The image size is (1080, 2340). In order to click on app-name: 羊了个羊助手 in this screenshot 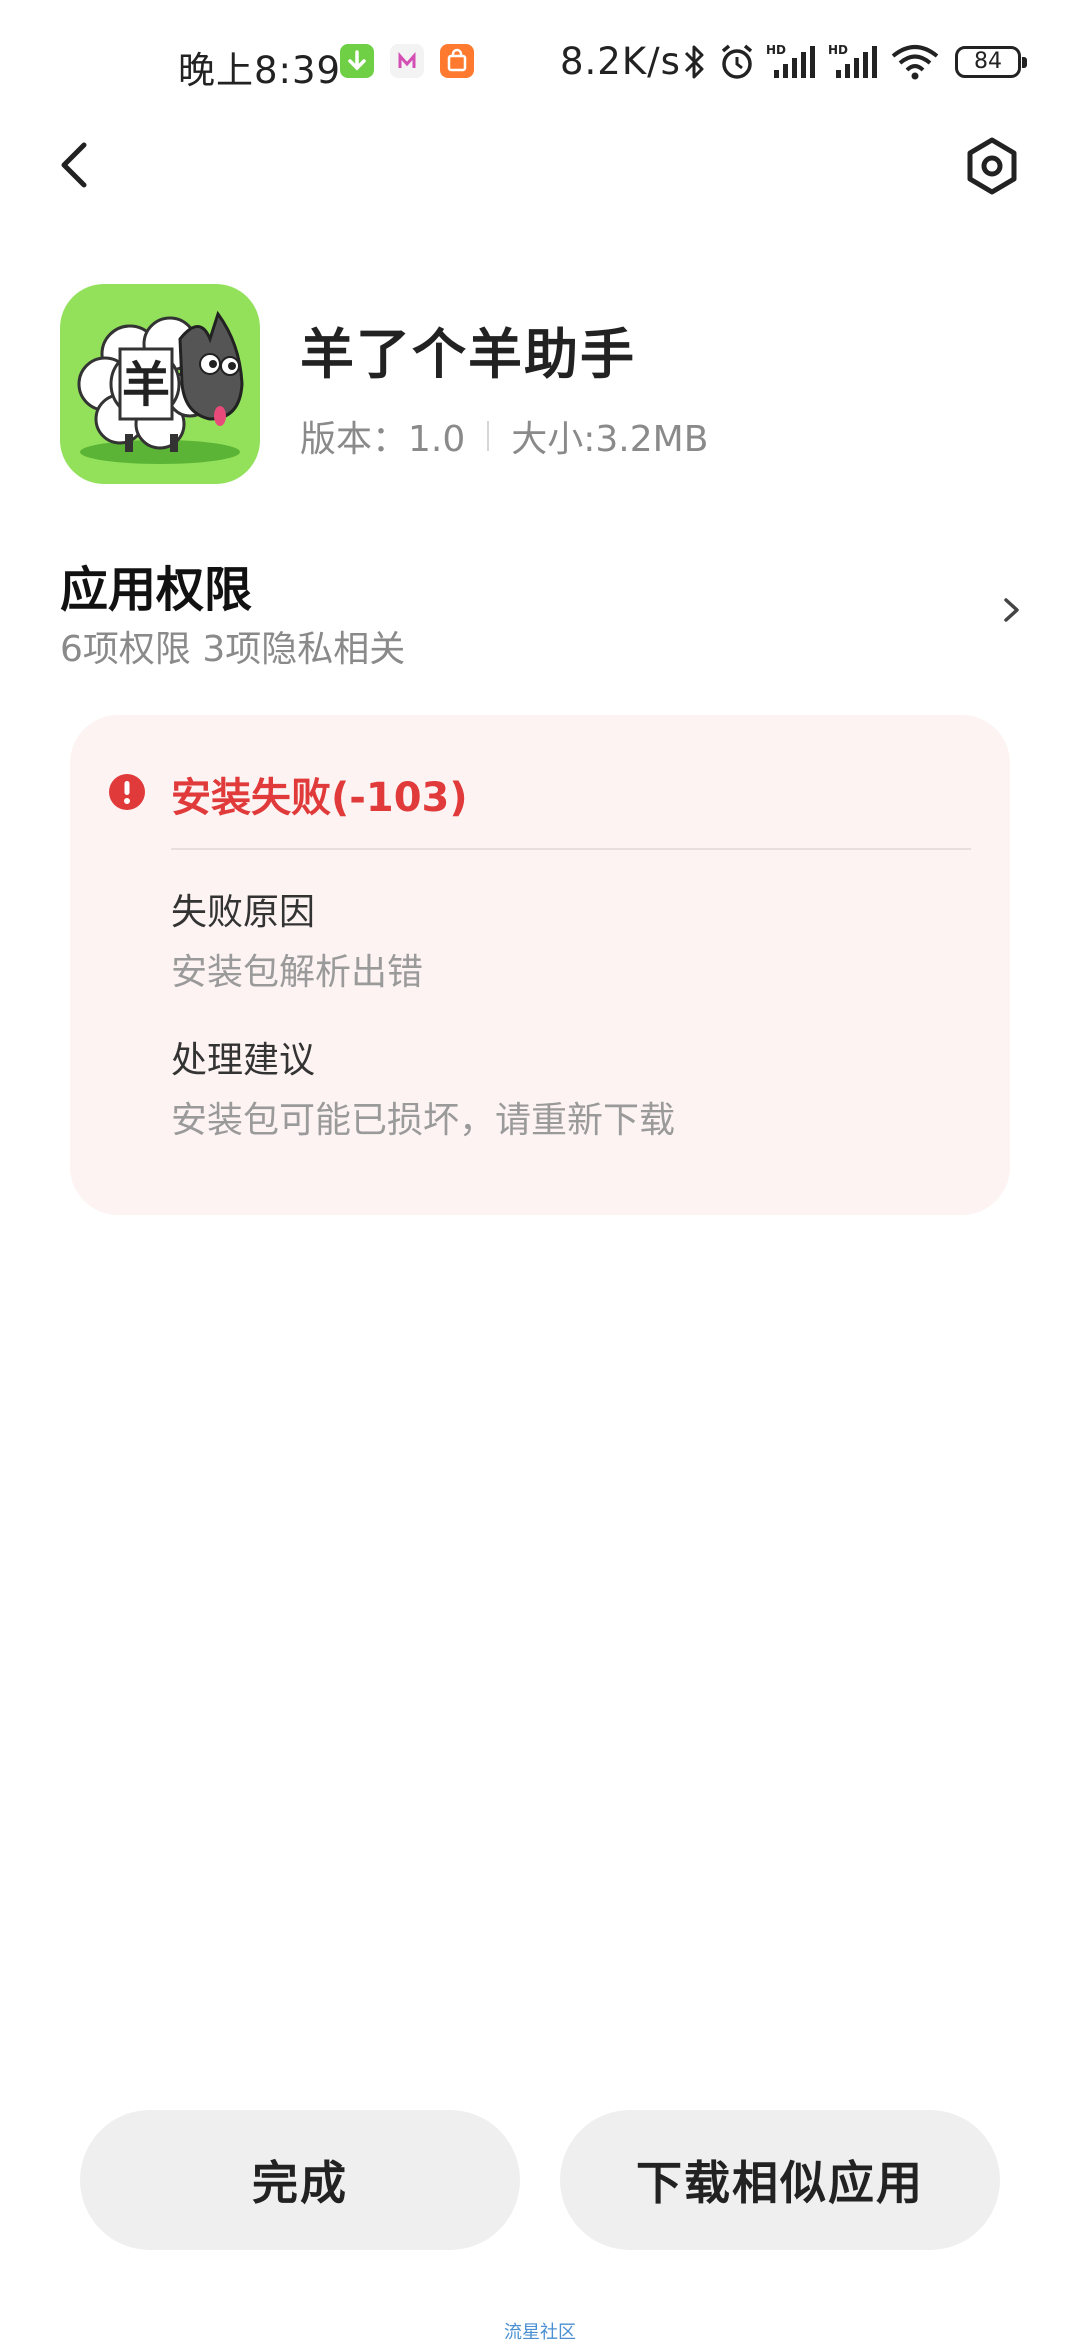, I will do `click(468, 354)`.